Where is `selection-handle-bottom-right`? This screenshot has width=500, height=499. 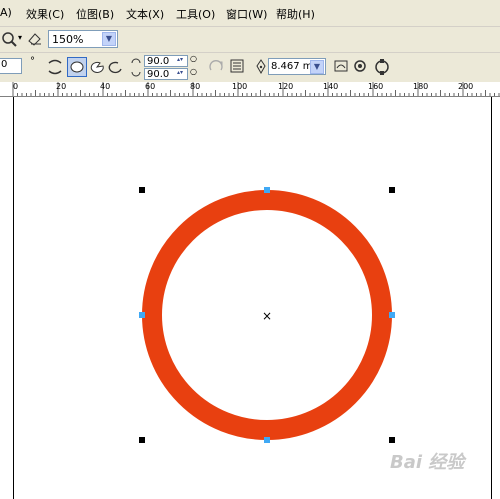
selection-handle-bottom-right is located at coordinates (392, 440).